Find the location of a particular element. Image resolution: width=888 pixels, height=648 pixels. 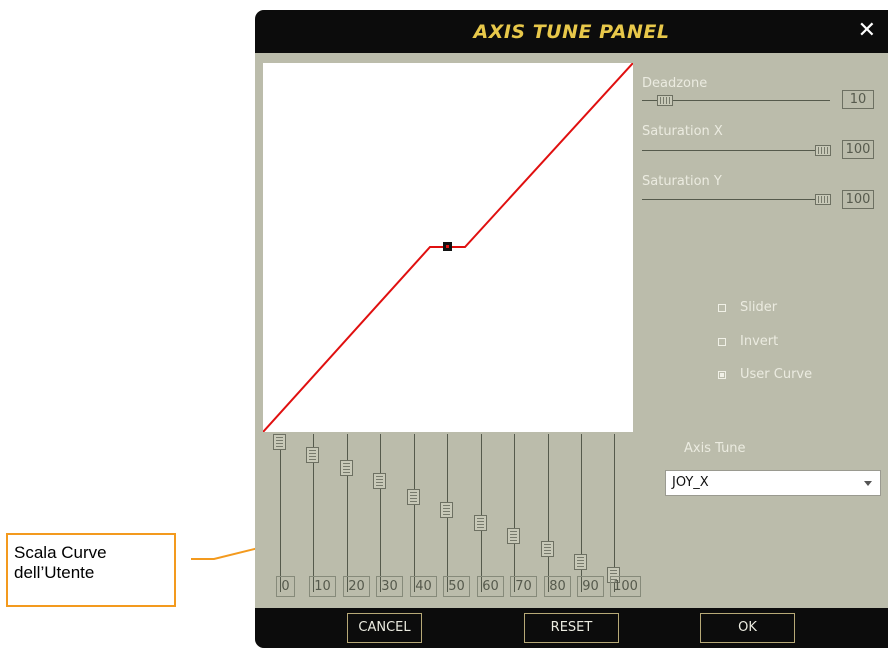

close-icon: ✕ is located at coordinates (867, 31).